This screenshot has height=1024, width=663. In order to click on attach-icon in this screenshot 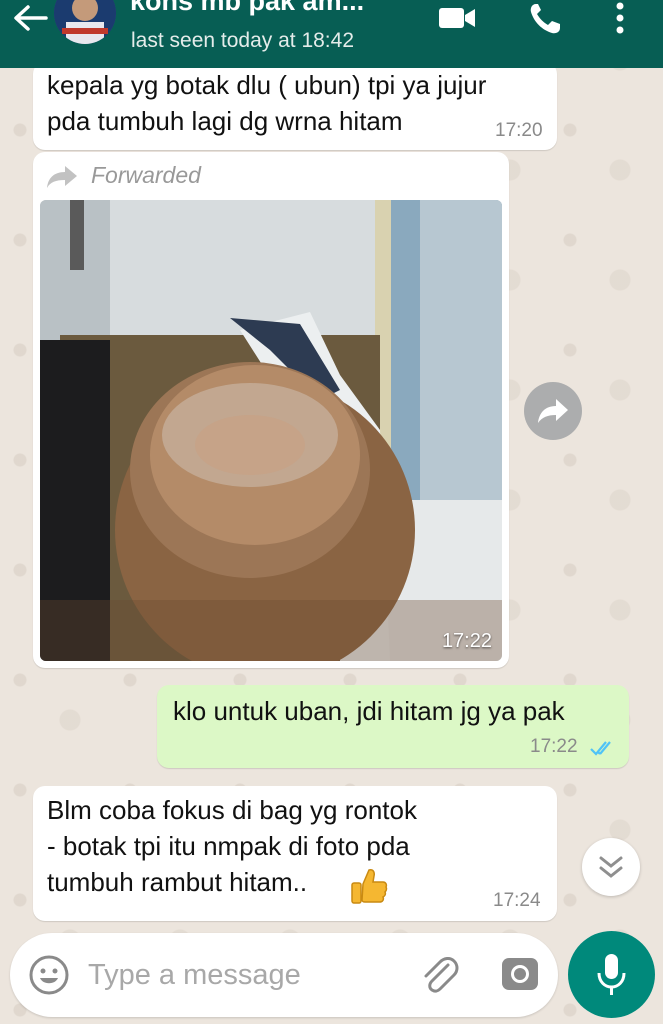, I will do `click(440, 975)`.